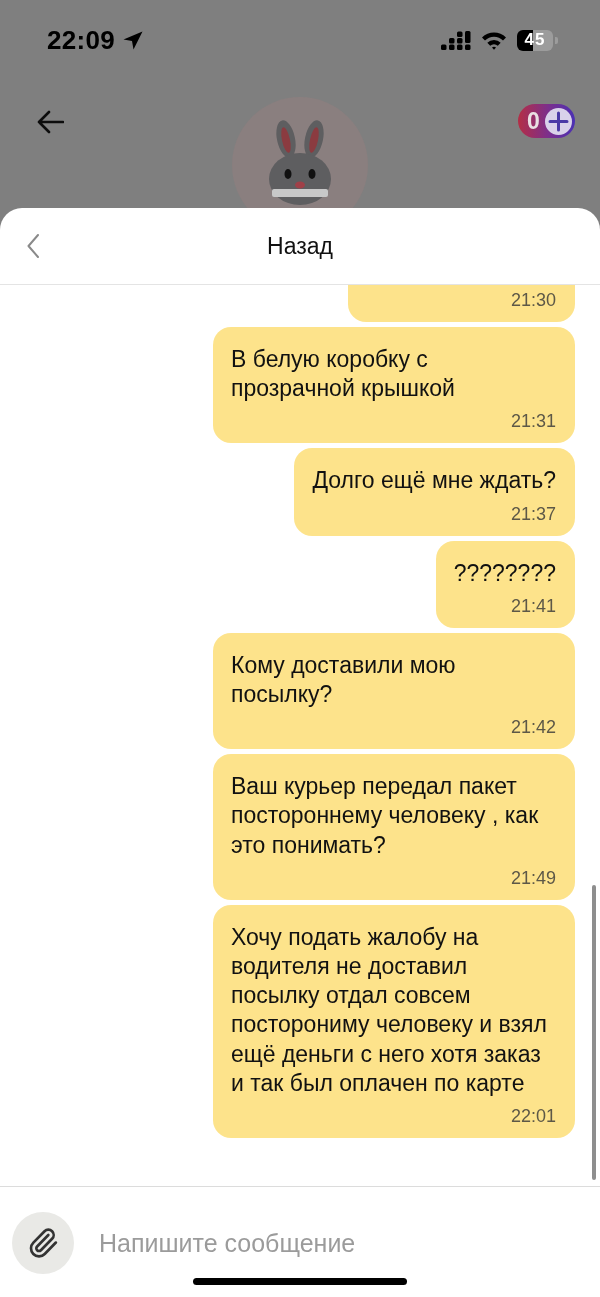 This screenshot has height=1297, width=600. I want to click on message-time: 21:41, so click(533, 605).